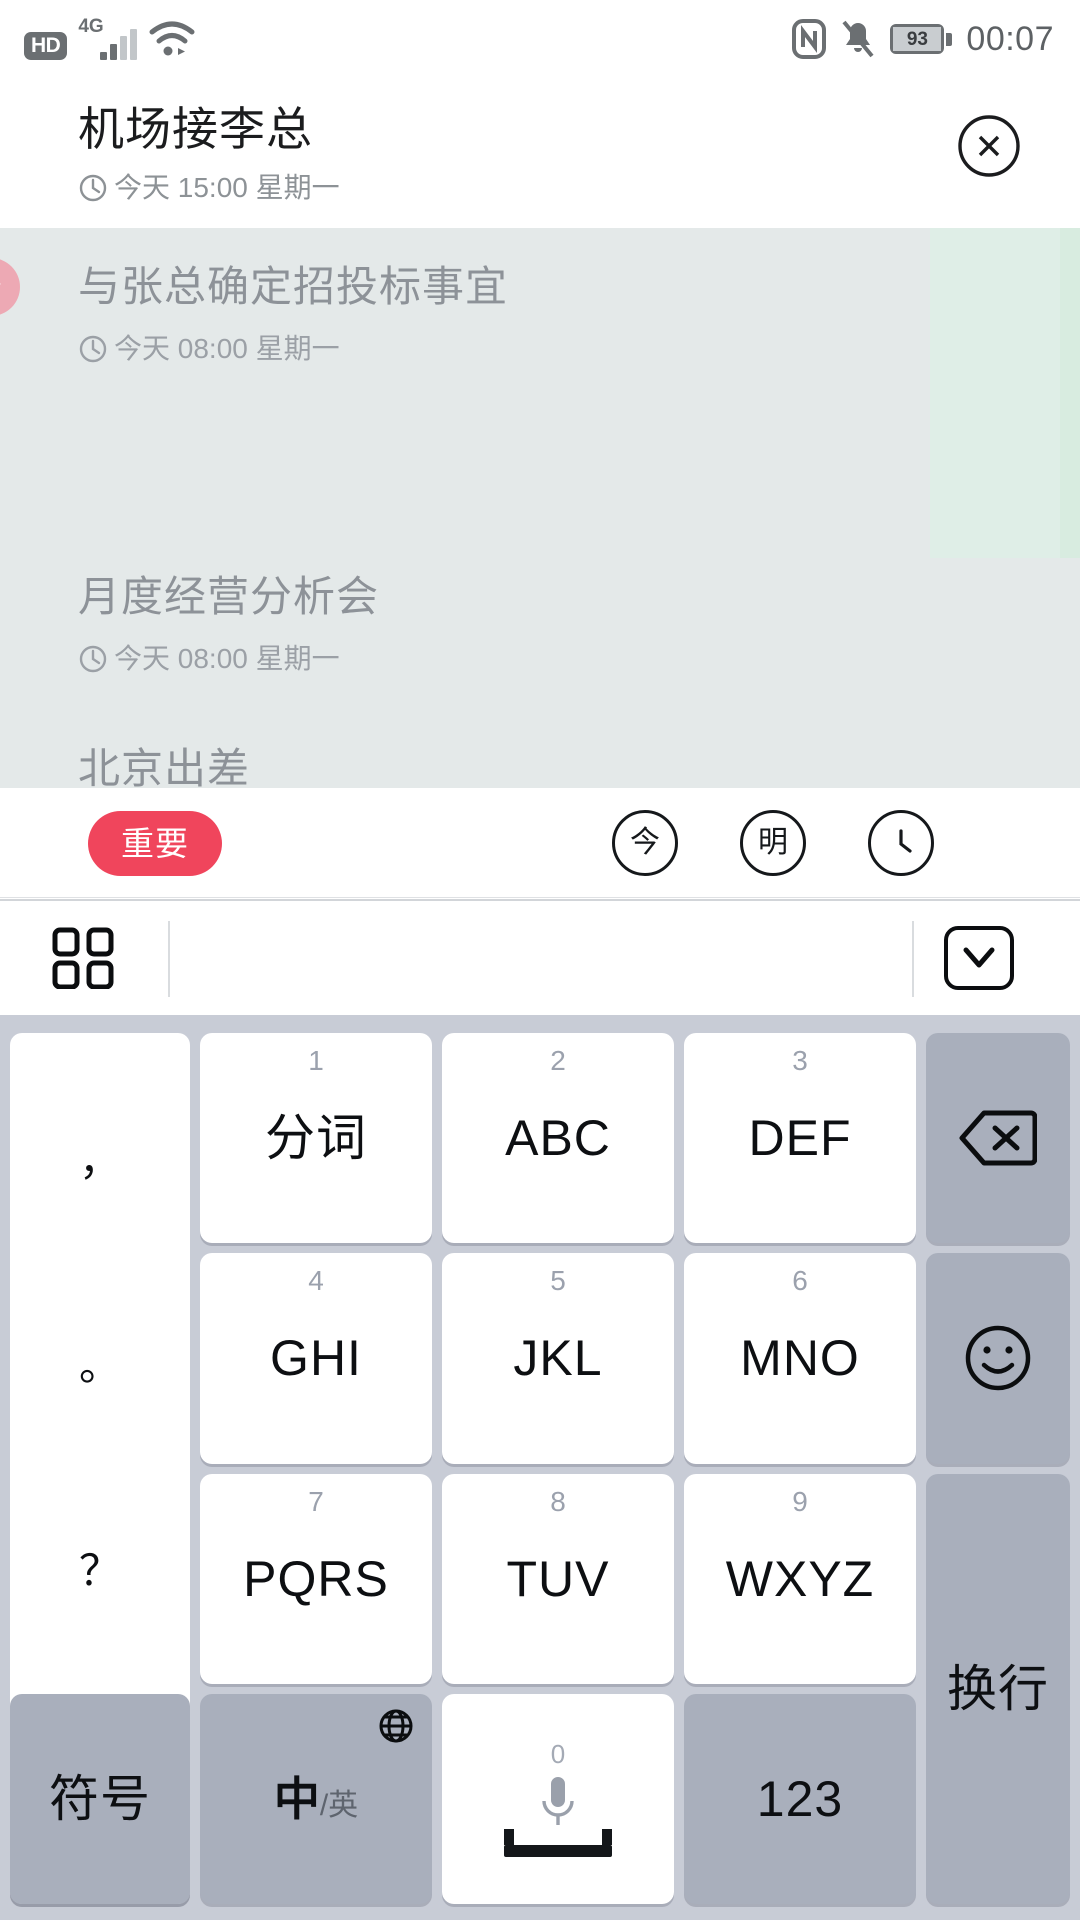 This screenshot has height=1920, width=1080. I want to click on question-label: ？, so click(99, 1570).